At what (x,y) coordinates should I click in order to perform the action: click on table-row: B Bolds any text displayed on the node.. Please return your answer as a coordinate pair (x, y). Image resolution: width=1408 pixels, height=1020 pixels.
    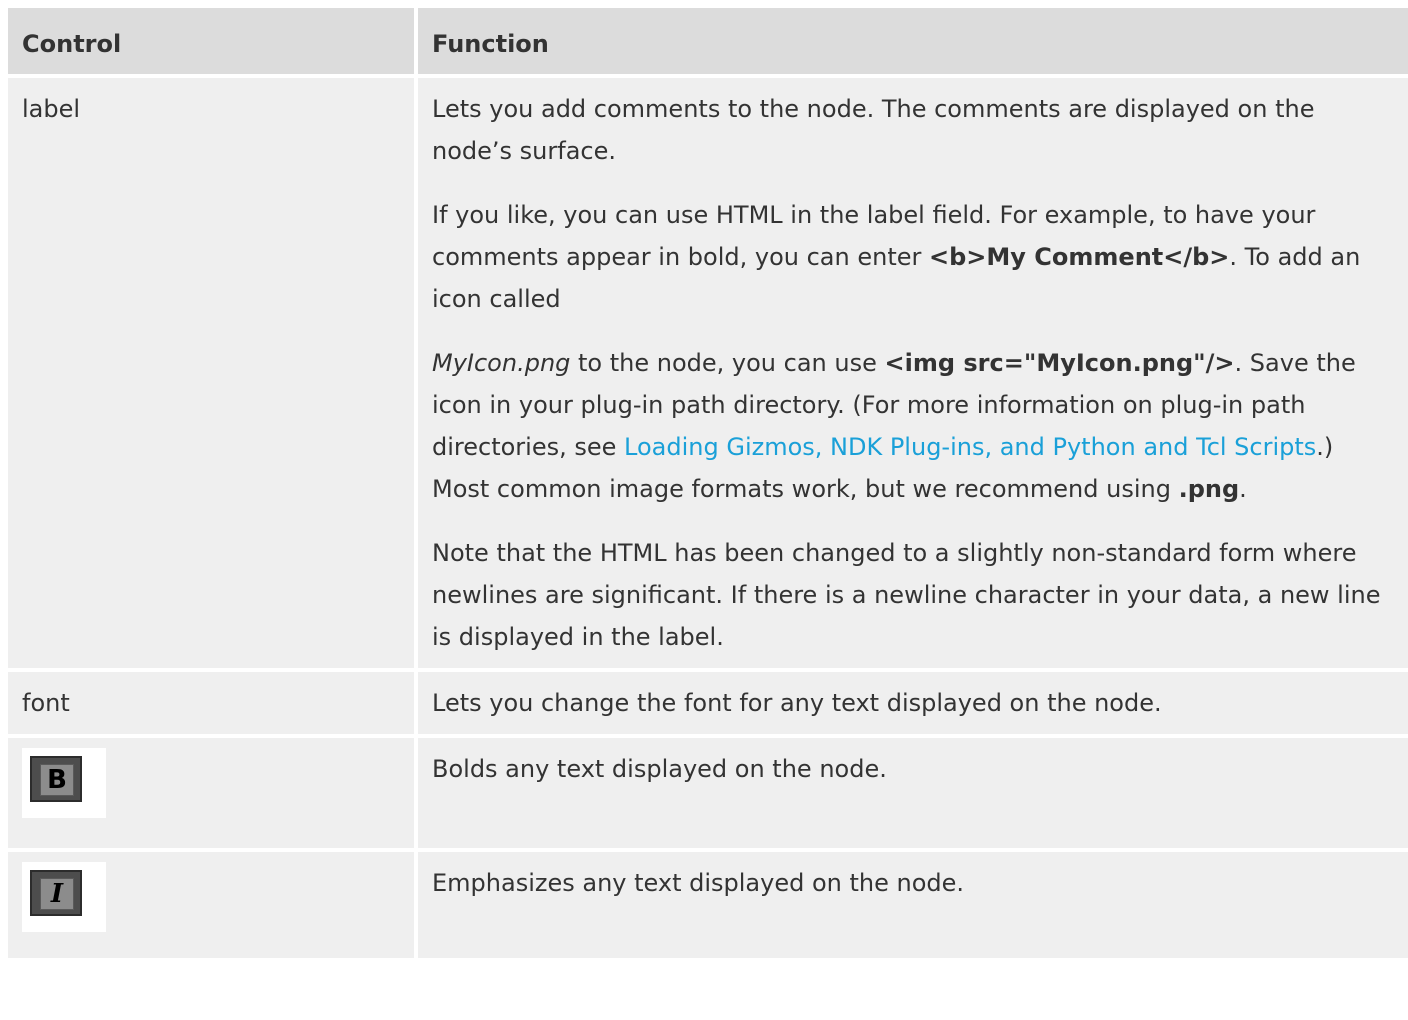
    Looking at the image, I should click on (708, 795).